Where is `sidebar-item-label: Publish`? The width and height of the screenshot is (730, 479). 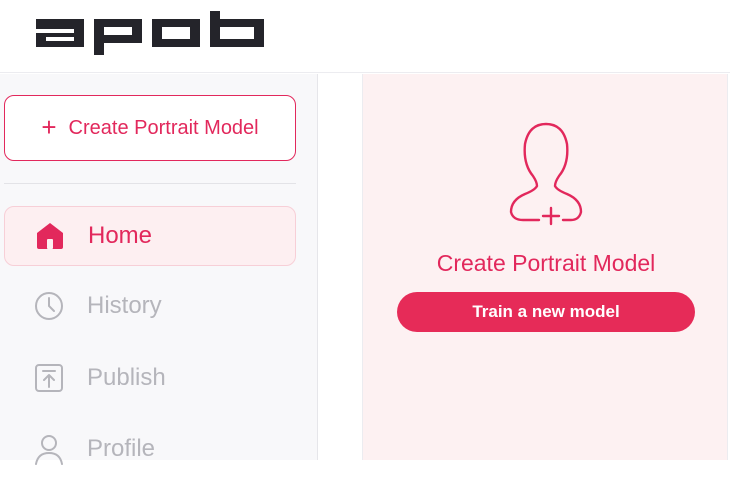
sidebar-item-label: Publish is located at coordinates (126, 377).